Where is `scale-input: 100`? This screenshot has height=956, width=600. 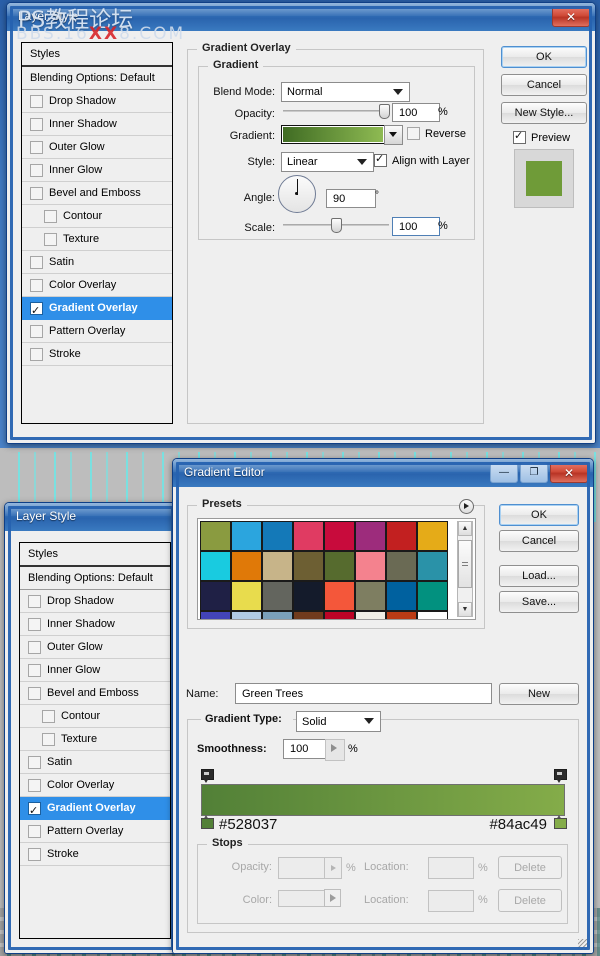
scale-input: 100 is located at coordinates (416, 226).